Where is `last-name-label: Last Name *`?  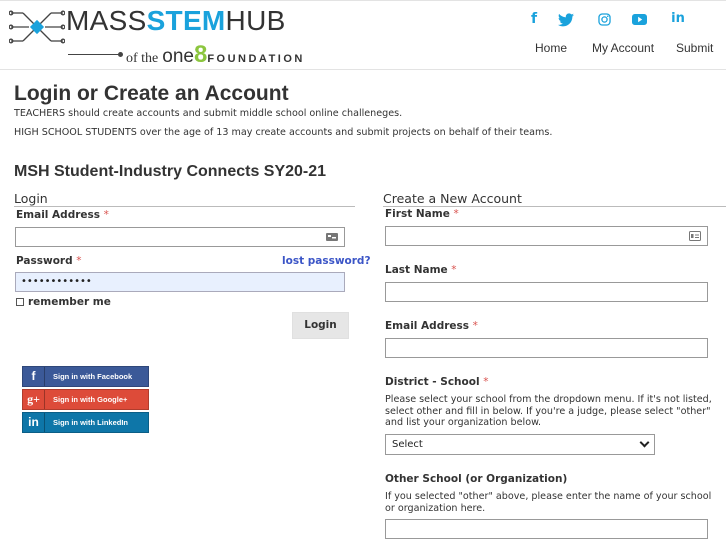 last-name-label: Last Name * is located at coordinates (421, 270).